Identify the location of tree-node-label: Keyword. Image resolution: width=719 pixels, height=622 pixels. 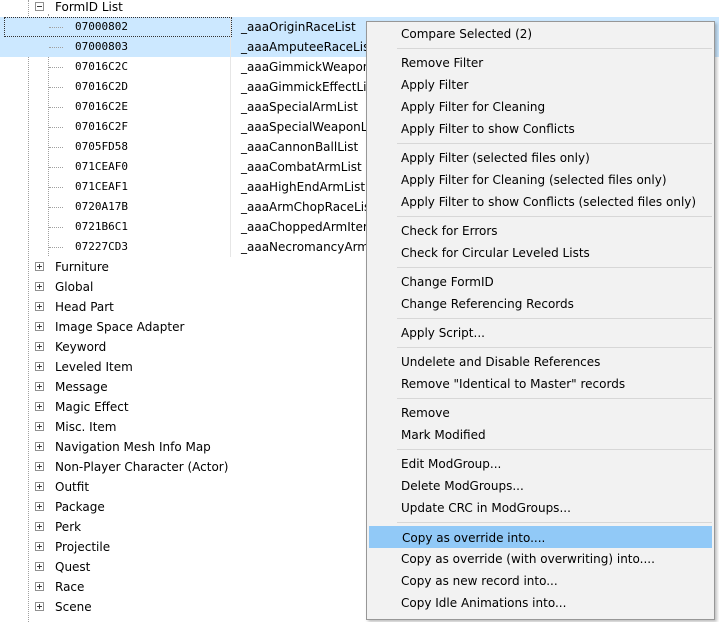
(81, 347).